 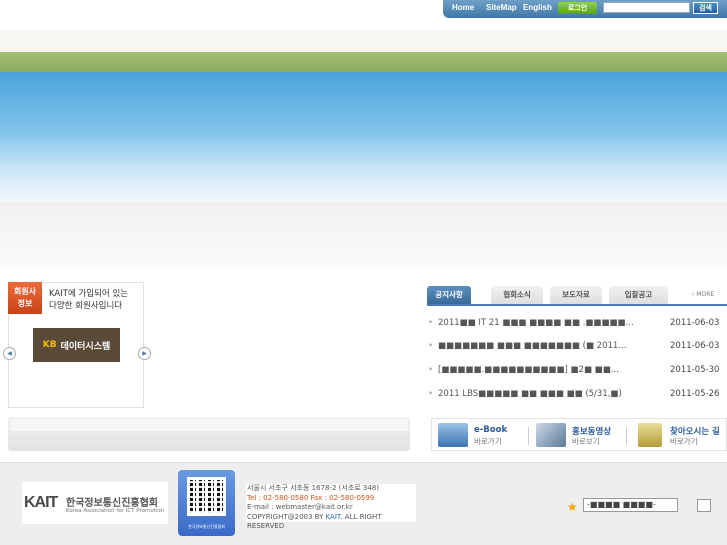 What do you see at coordinates (537, 7) in the screenshot?
I see `english-link: English` at bounding box center [537, 7].